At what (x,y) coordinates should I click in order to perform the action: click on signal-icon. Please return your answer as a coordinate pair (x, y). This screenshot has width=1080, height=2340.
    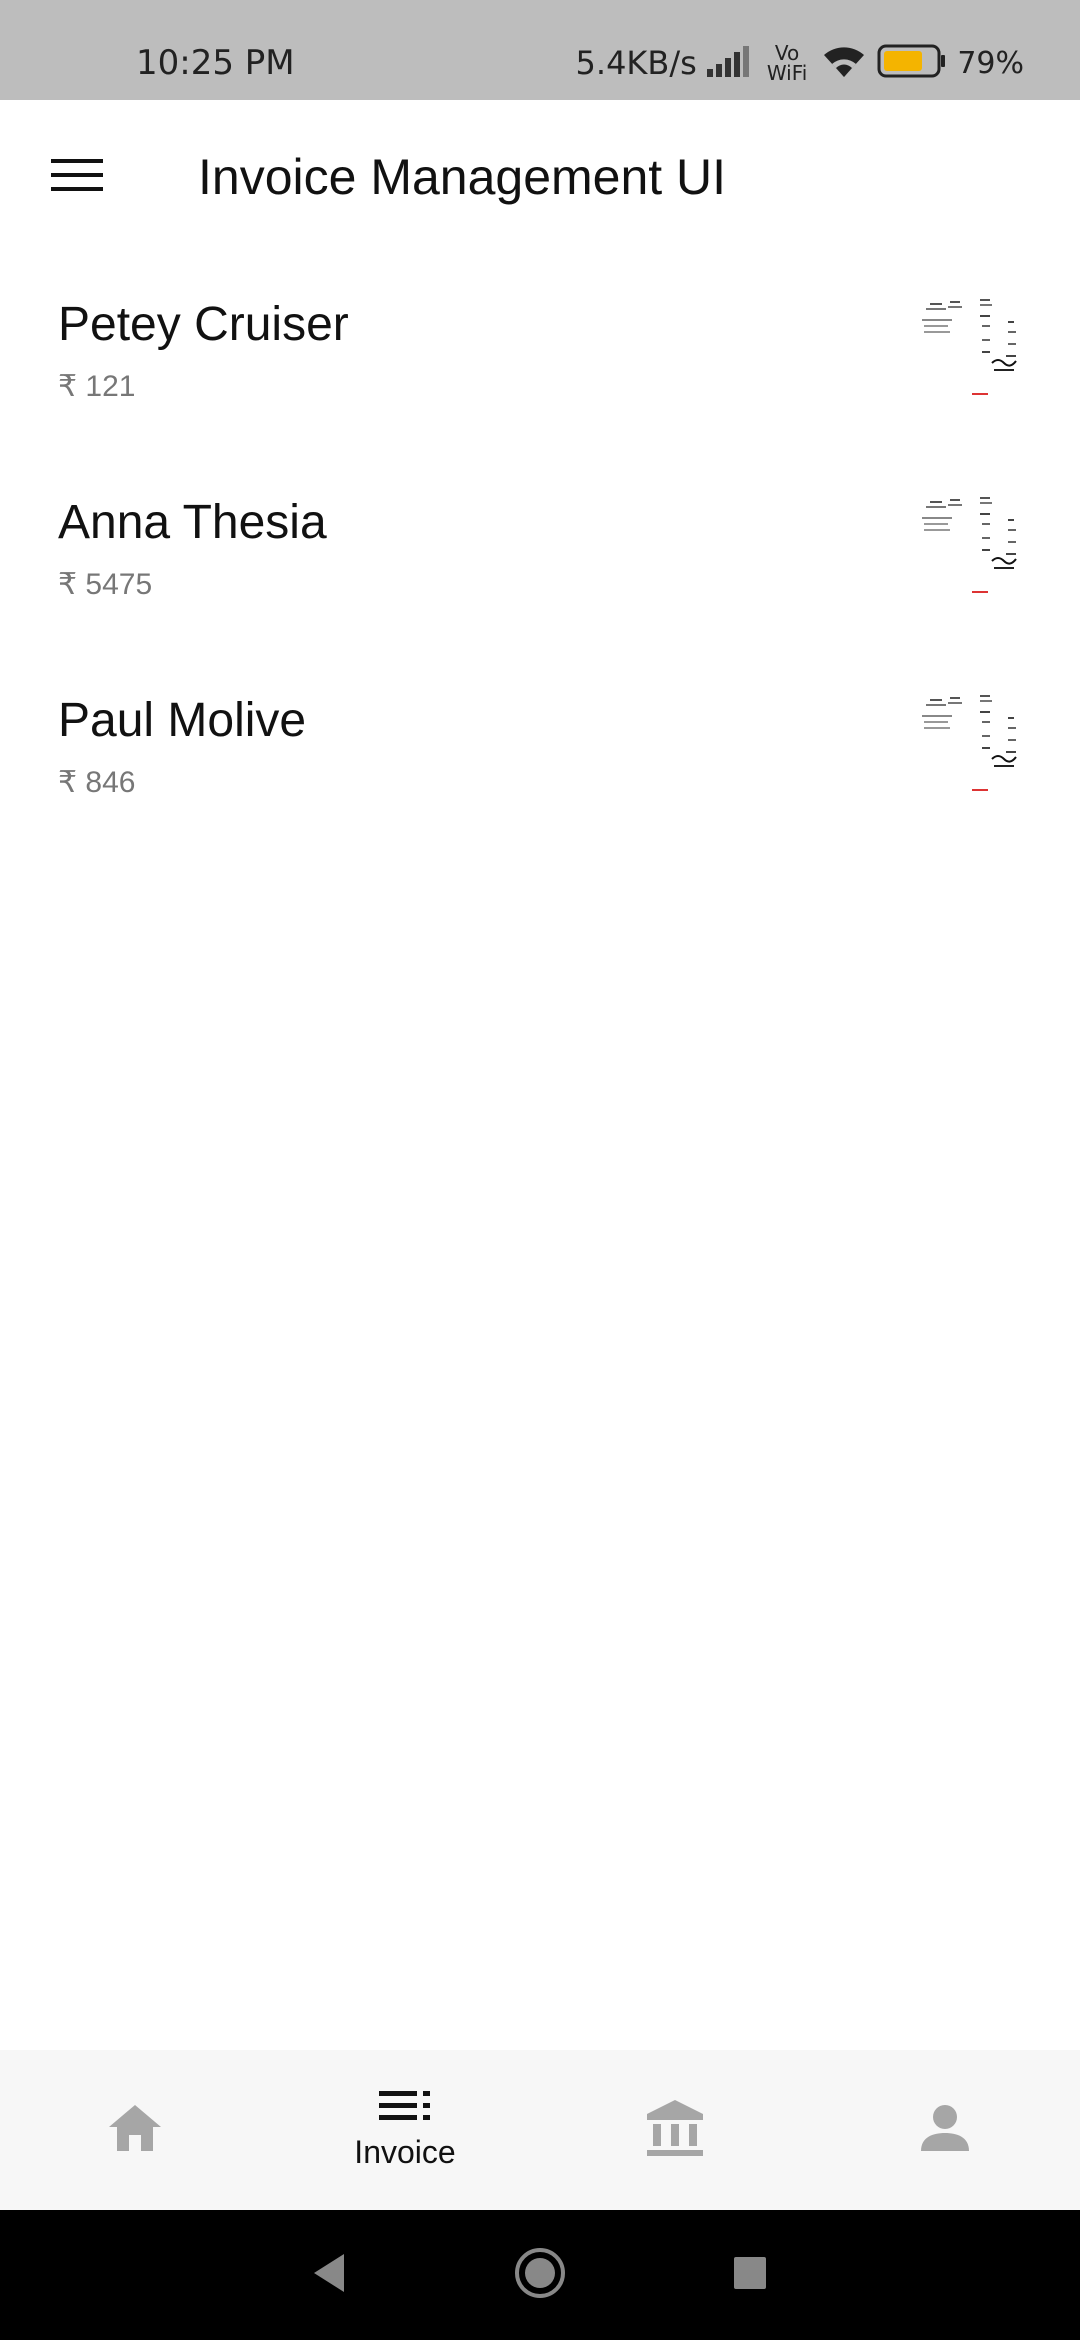
    Looking at the image, I should click on (729, 63).